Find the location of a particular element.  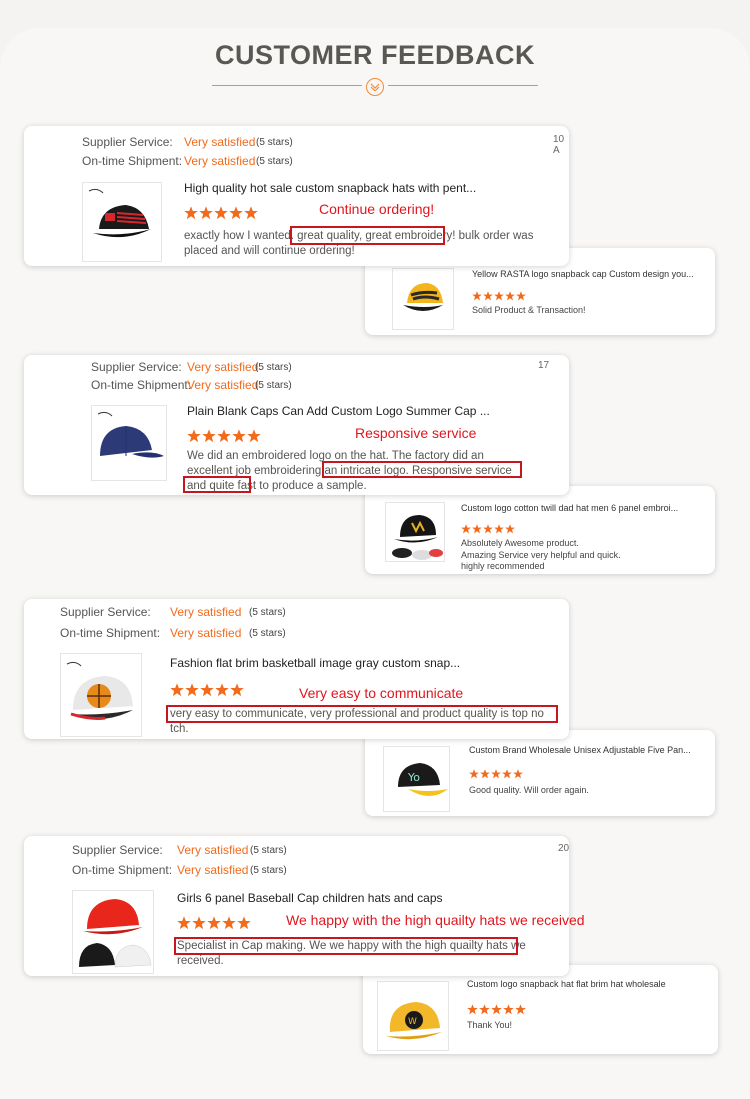

cap-image: W is located at coordinates (414, 1021).